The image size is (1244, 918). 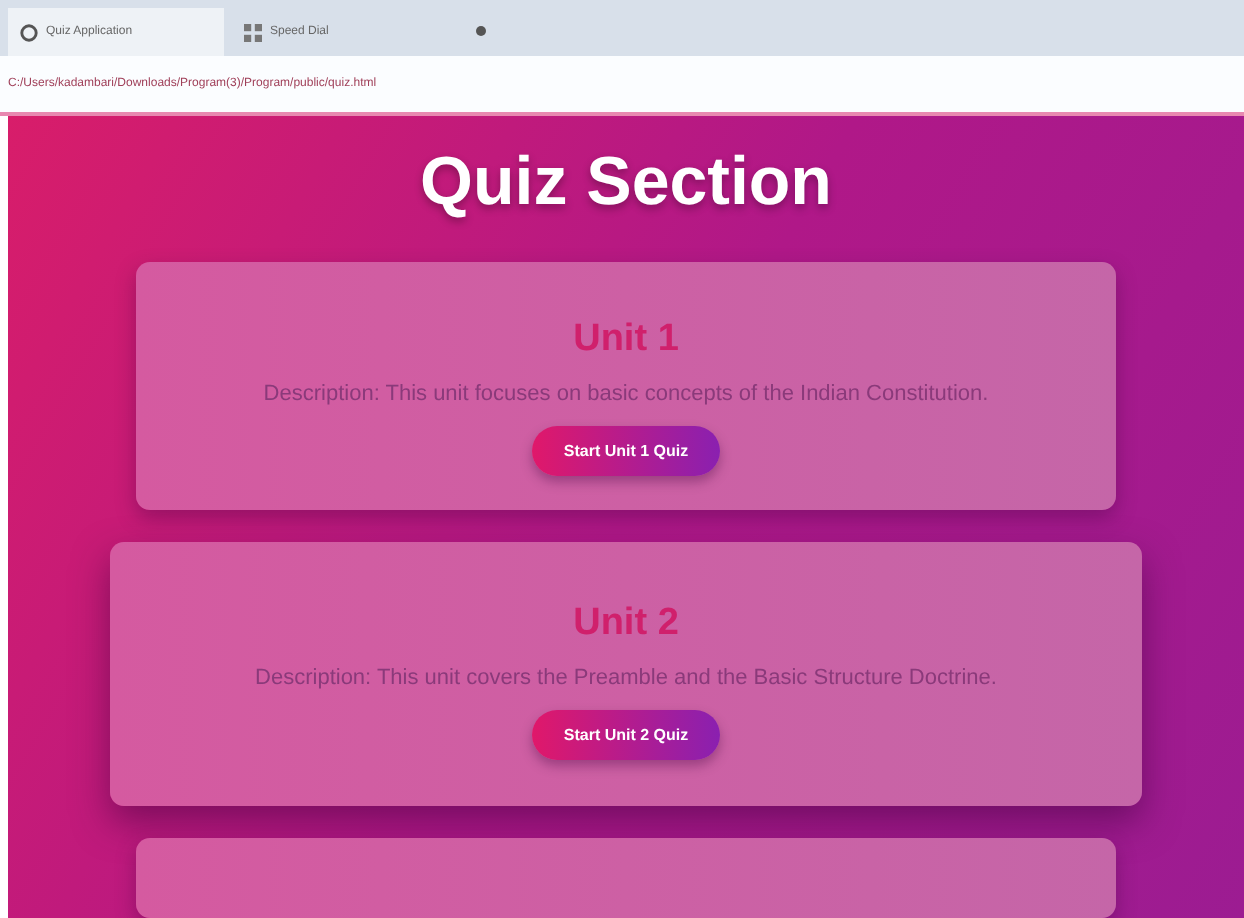 I want to click on start-quiz-button: Start Unit 1 Quiz, so click(x=626, y=451).